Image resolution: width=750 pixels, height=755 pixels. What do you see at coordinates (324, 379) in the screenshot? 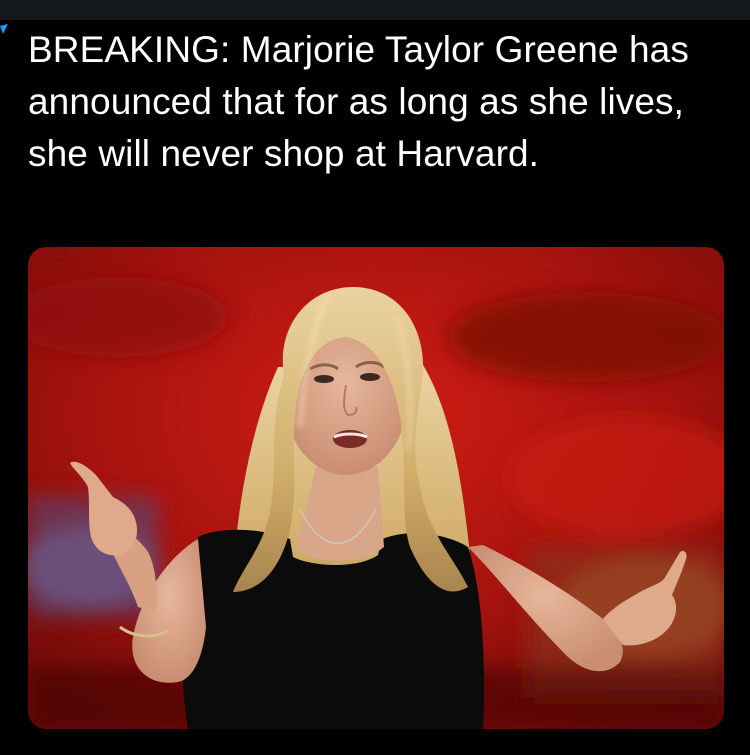
I see `left-eye` at bounding box center [324, 379].